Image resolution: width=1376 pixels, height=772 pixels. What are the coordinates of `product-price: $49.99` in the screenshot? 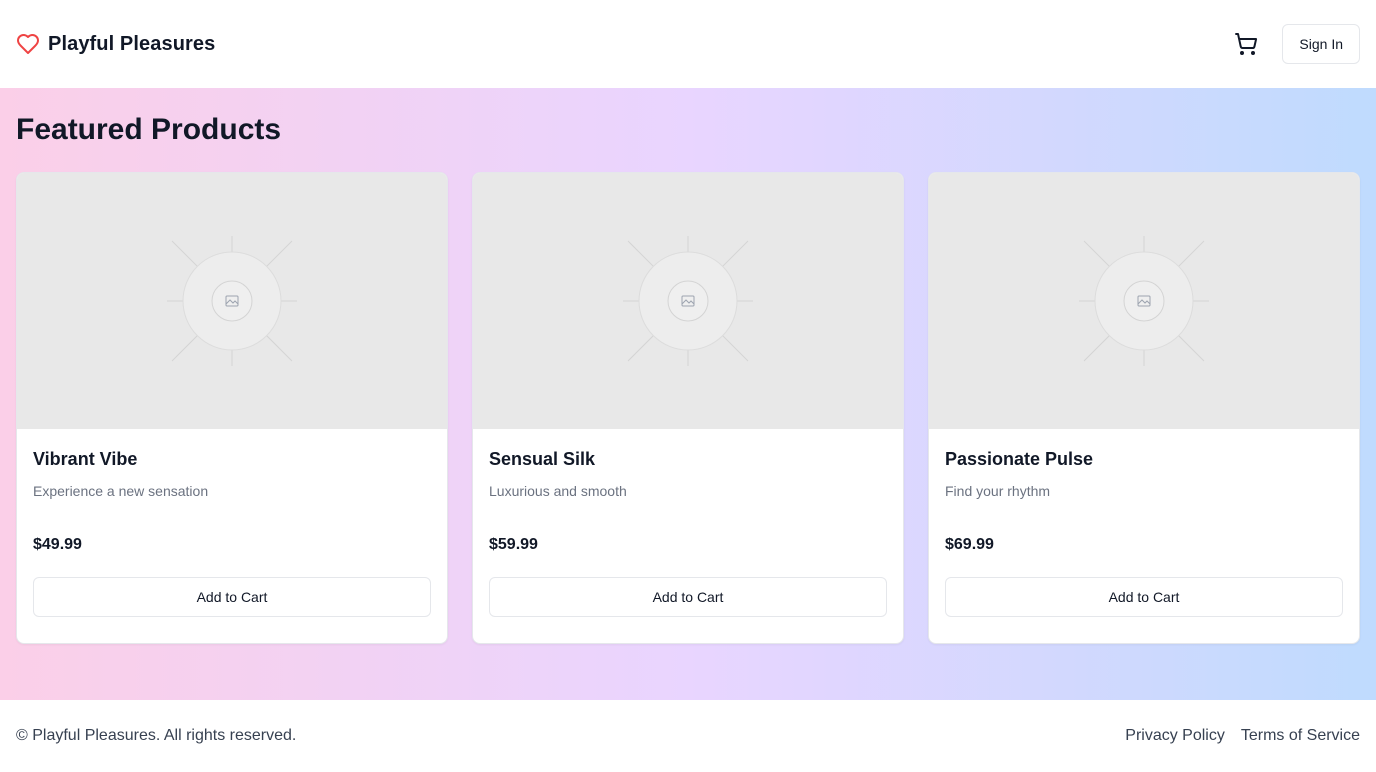 It's located at (57, 544).